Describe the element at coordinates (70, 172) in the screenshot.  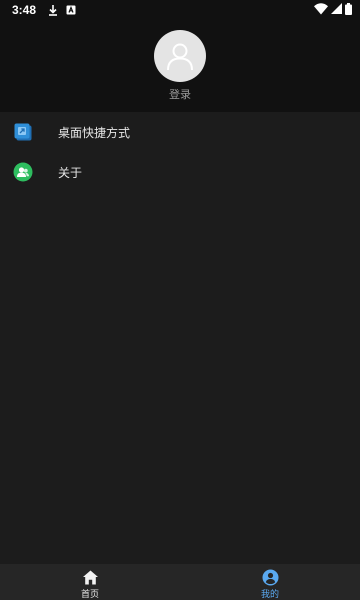
I see `menu-label-about: 关于` at that location.